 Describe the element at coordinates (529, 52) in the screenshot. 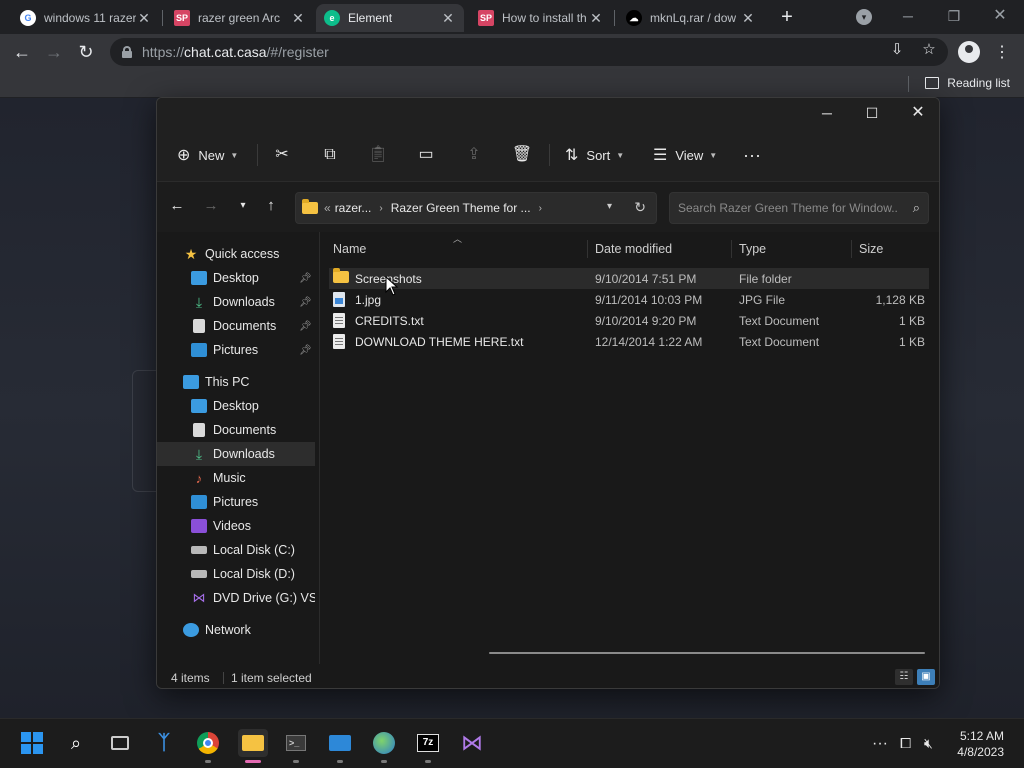

I see `address-bar: https://chat.cat.casa/#/register` at that location.